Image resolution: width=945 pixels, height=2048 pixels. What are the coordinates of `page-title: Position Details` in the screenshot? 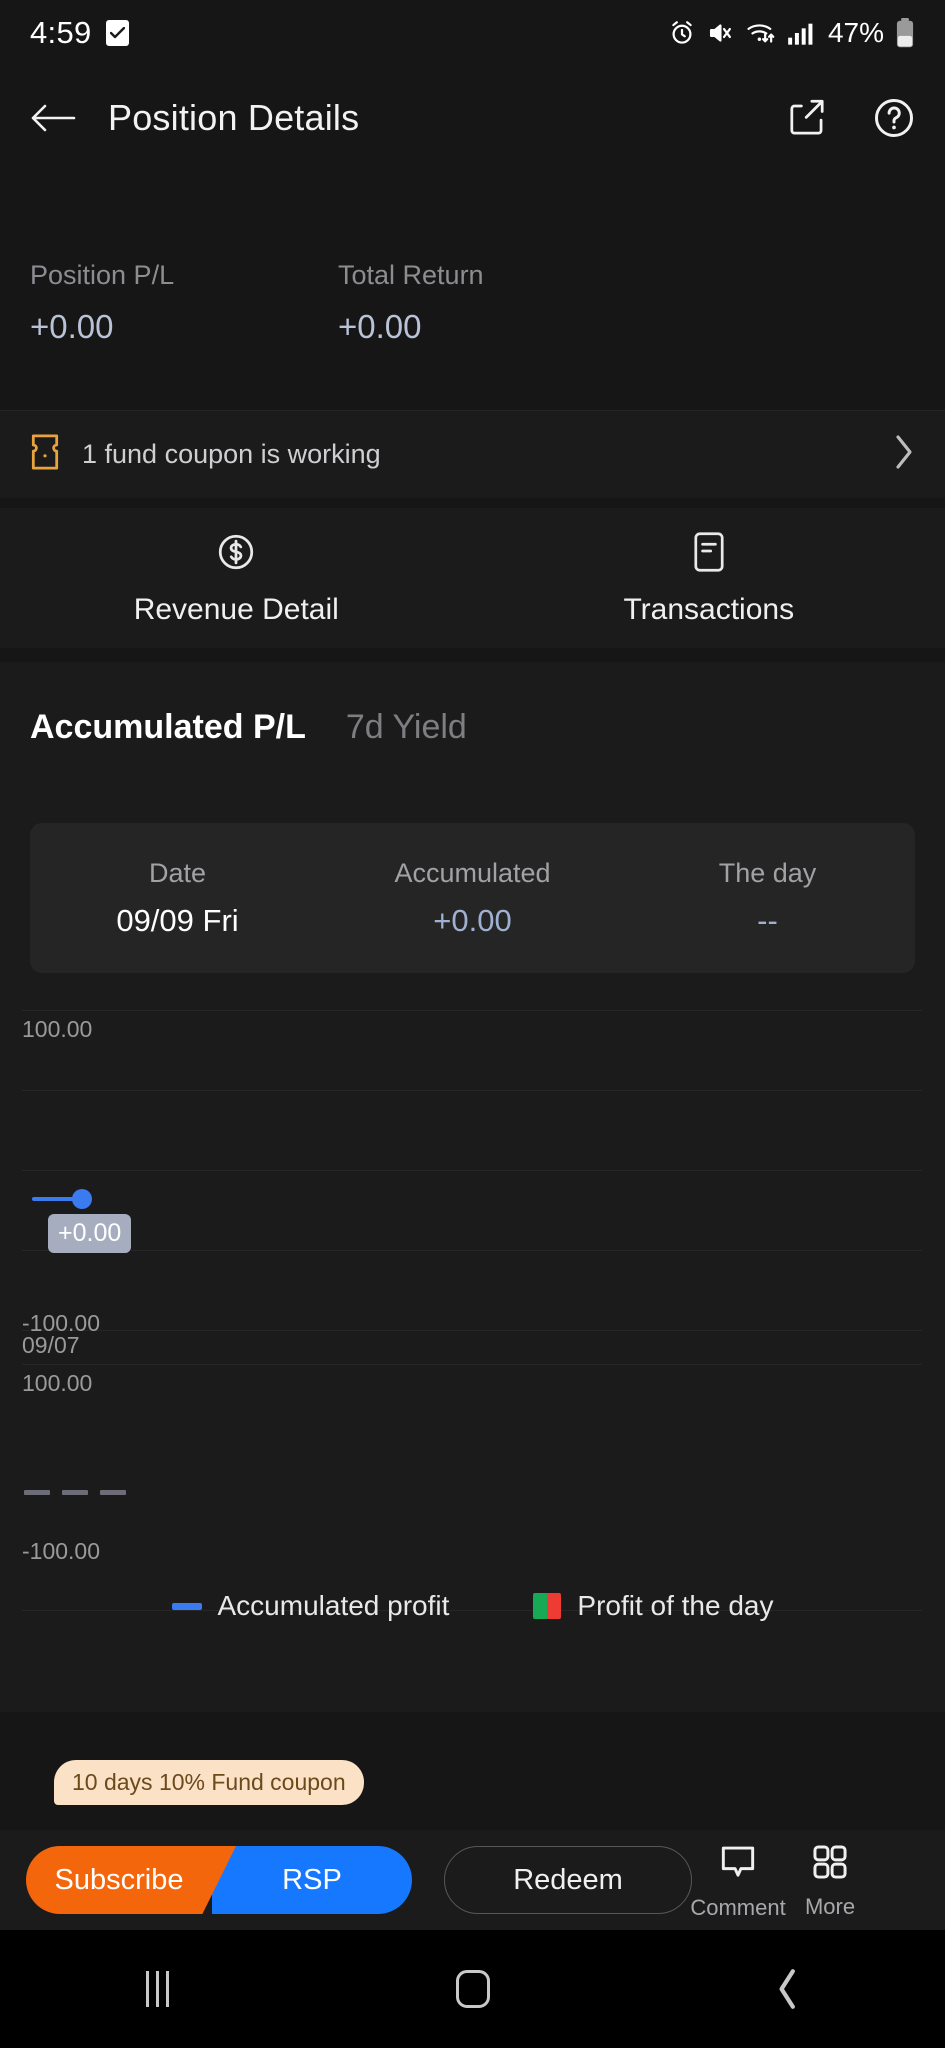 It's located at (234, 117).